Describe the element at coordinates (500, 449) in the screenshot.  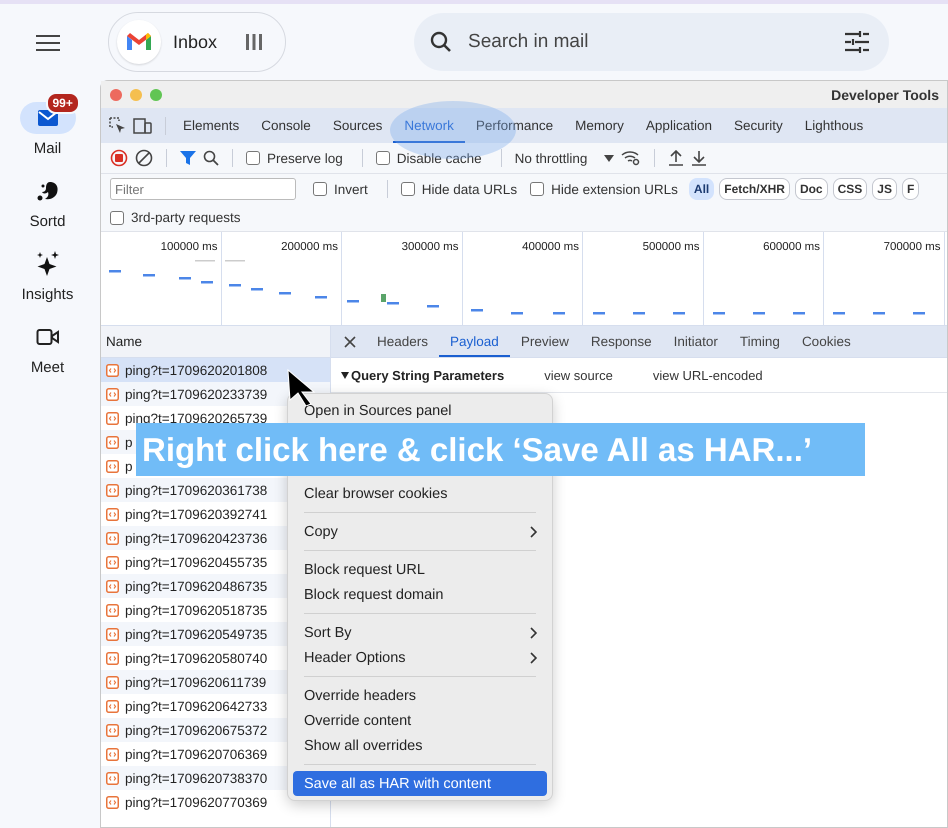
I see `instruction-banner: Right click here & click ‘Save All as HAR...’` at that location.